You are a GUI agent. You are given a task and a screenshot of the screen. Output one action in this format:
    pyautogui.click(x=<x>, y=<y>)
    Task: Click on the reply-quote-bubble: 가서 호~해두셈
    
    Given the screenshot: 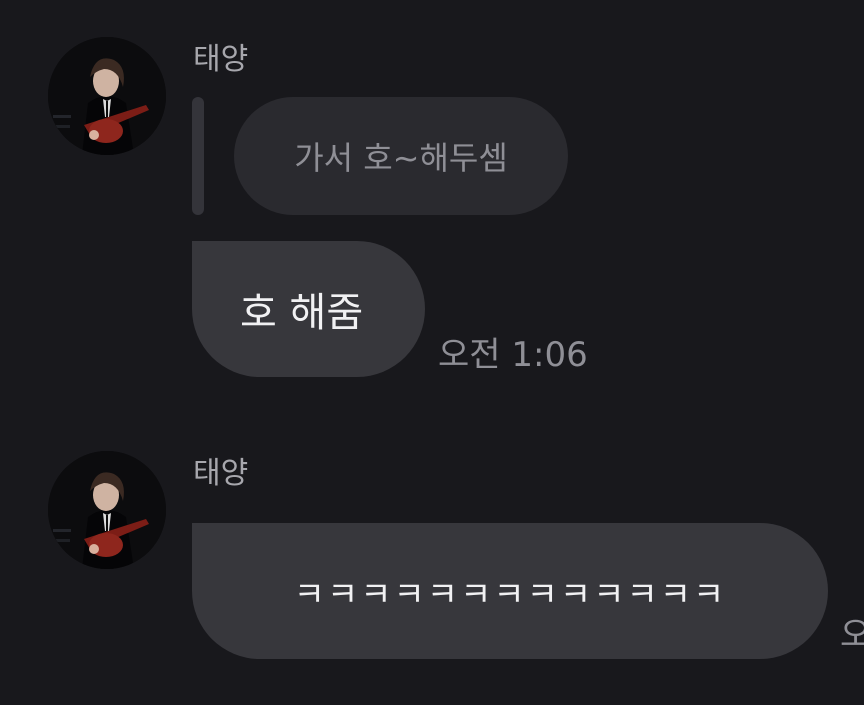 What is the action you would take?
    pyautogui.click(x=401, y=156)
    